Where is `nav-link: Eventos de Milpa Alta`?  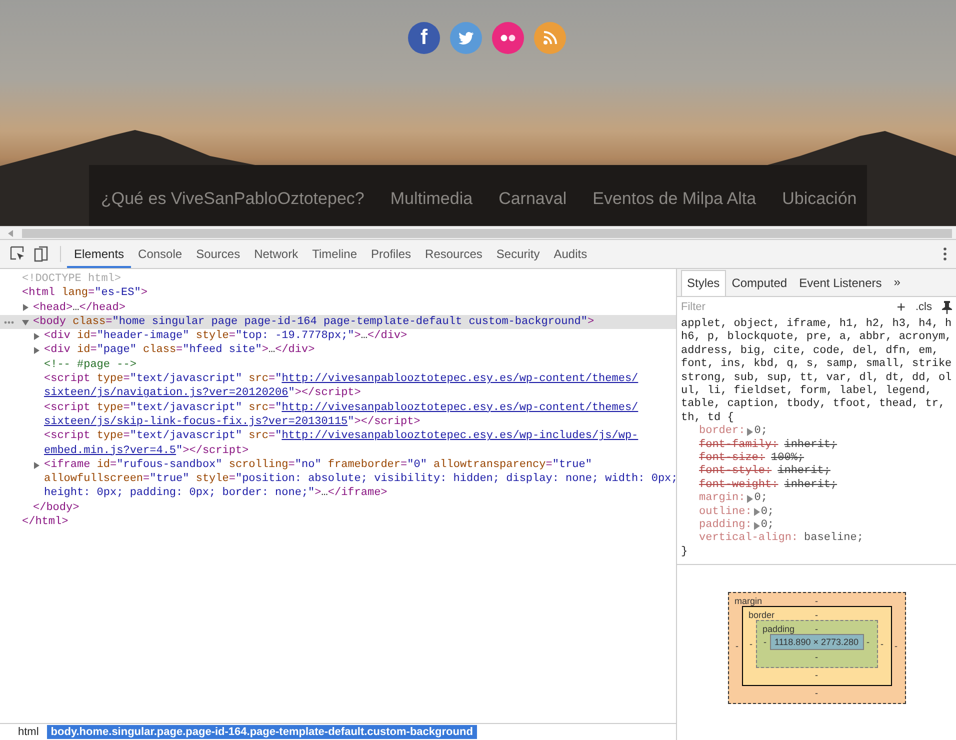
nav-link: Eventos de Milpa Alta is located at coordinates (674, 199).